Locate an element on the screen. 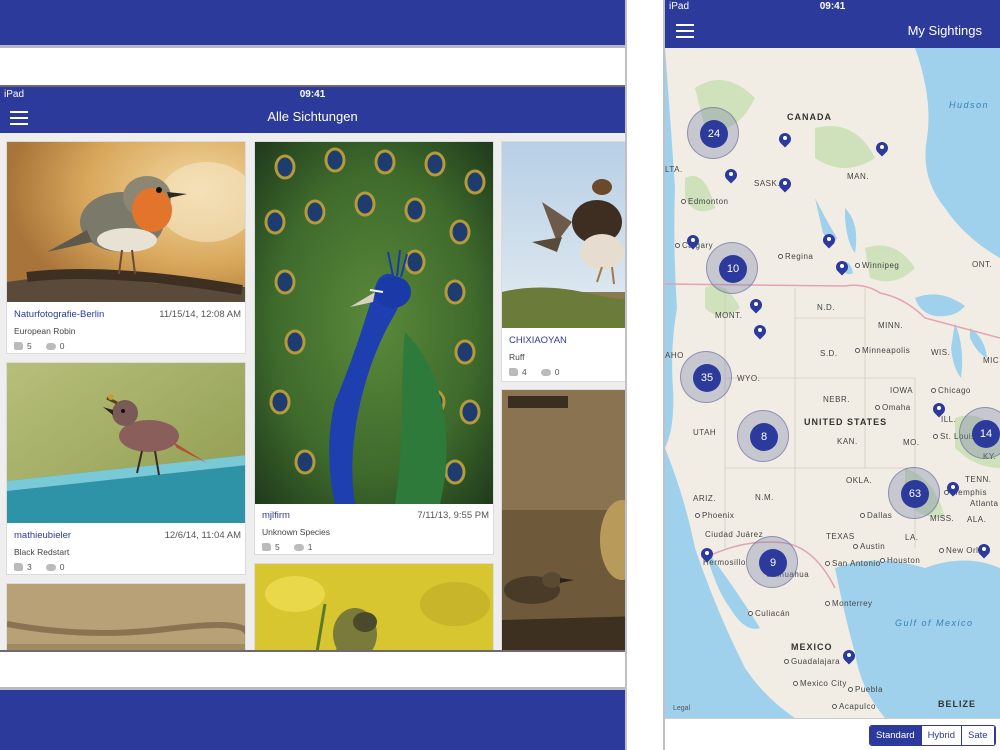  country-label: BELIZE is located at coordinates (957, 704).